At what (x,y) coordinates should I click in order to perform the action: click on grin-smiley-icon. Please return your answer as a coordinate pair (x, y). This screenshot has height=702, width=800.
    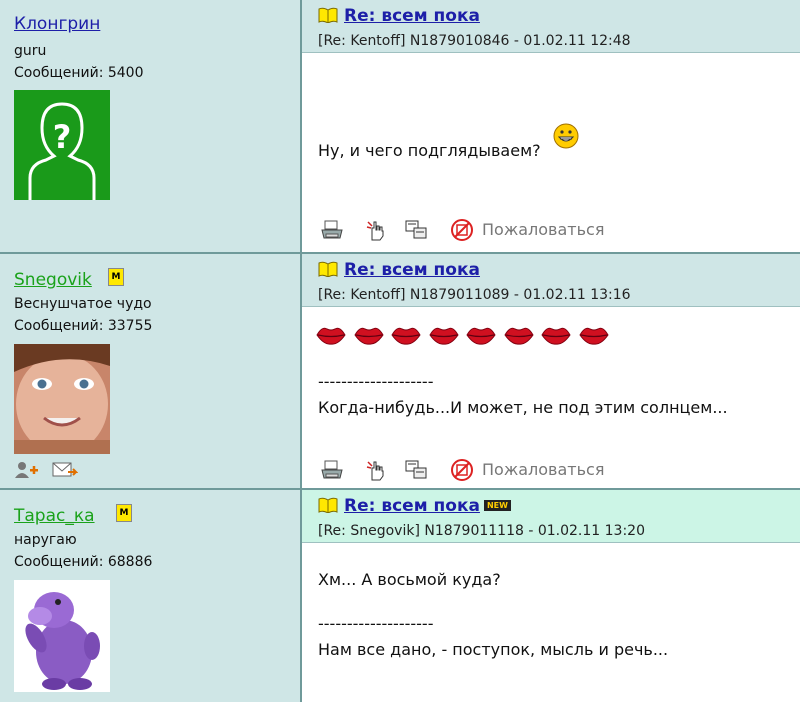
    Looking at the image, I should click on (566, 136).